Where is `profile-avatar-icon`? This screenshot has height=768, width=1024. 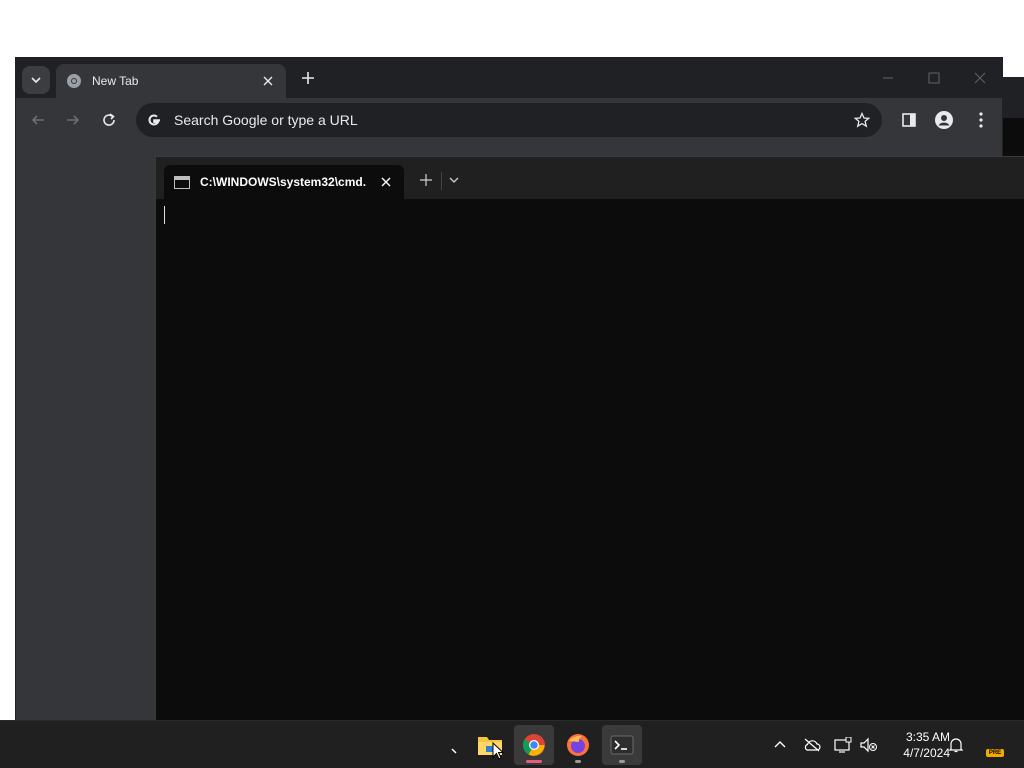 profile-avatar-icon is located at coordinates (944, 120).